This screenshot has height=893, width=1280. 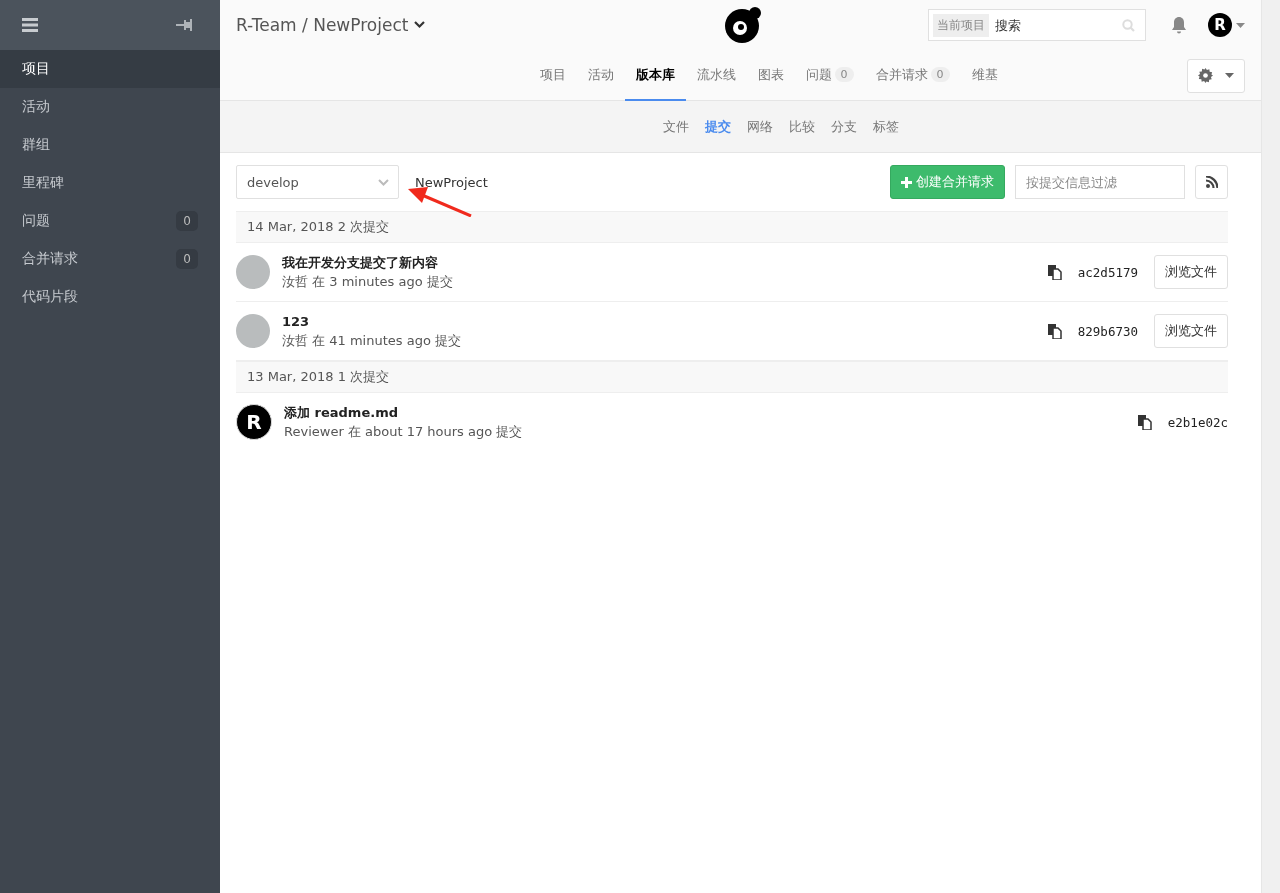 I want to click on commit-meta: 汝哲 在 3 minutes ago 提交, so click(x=368, y=282).